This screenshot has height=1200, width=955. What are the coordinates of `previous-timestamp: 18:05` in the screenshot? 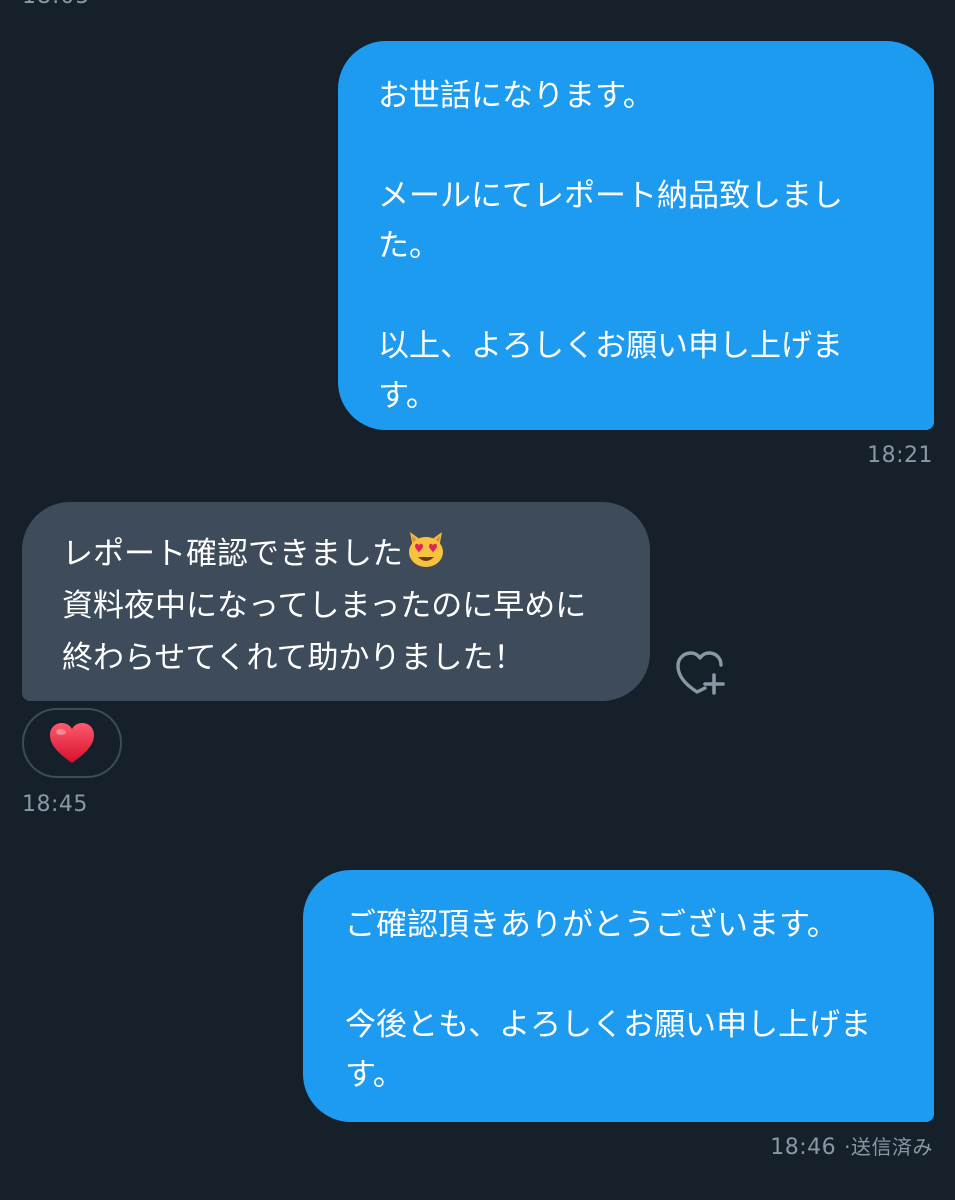 It's located at (56, 4).